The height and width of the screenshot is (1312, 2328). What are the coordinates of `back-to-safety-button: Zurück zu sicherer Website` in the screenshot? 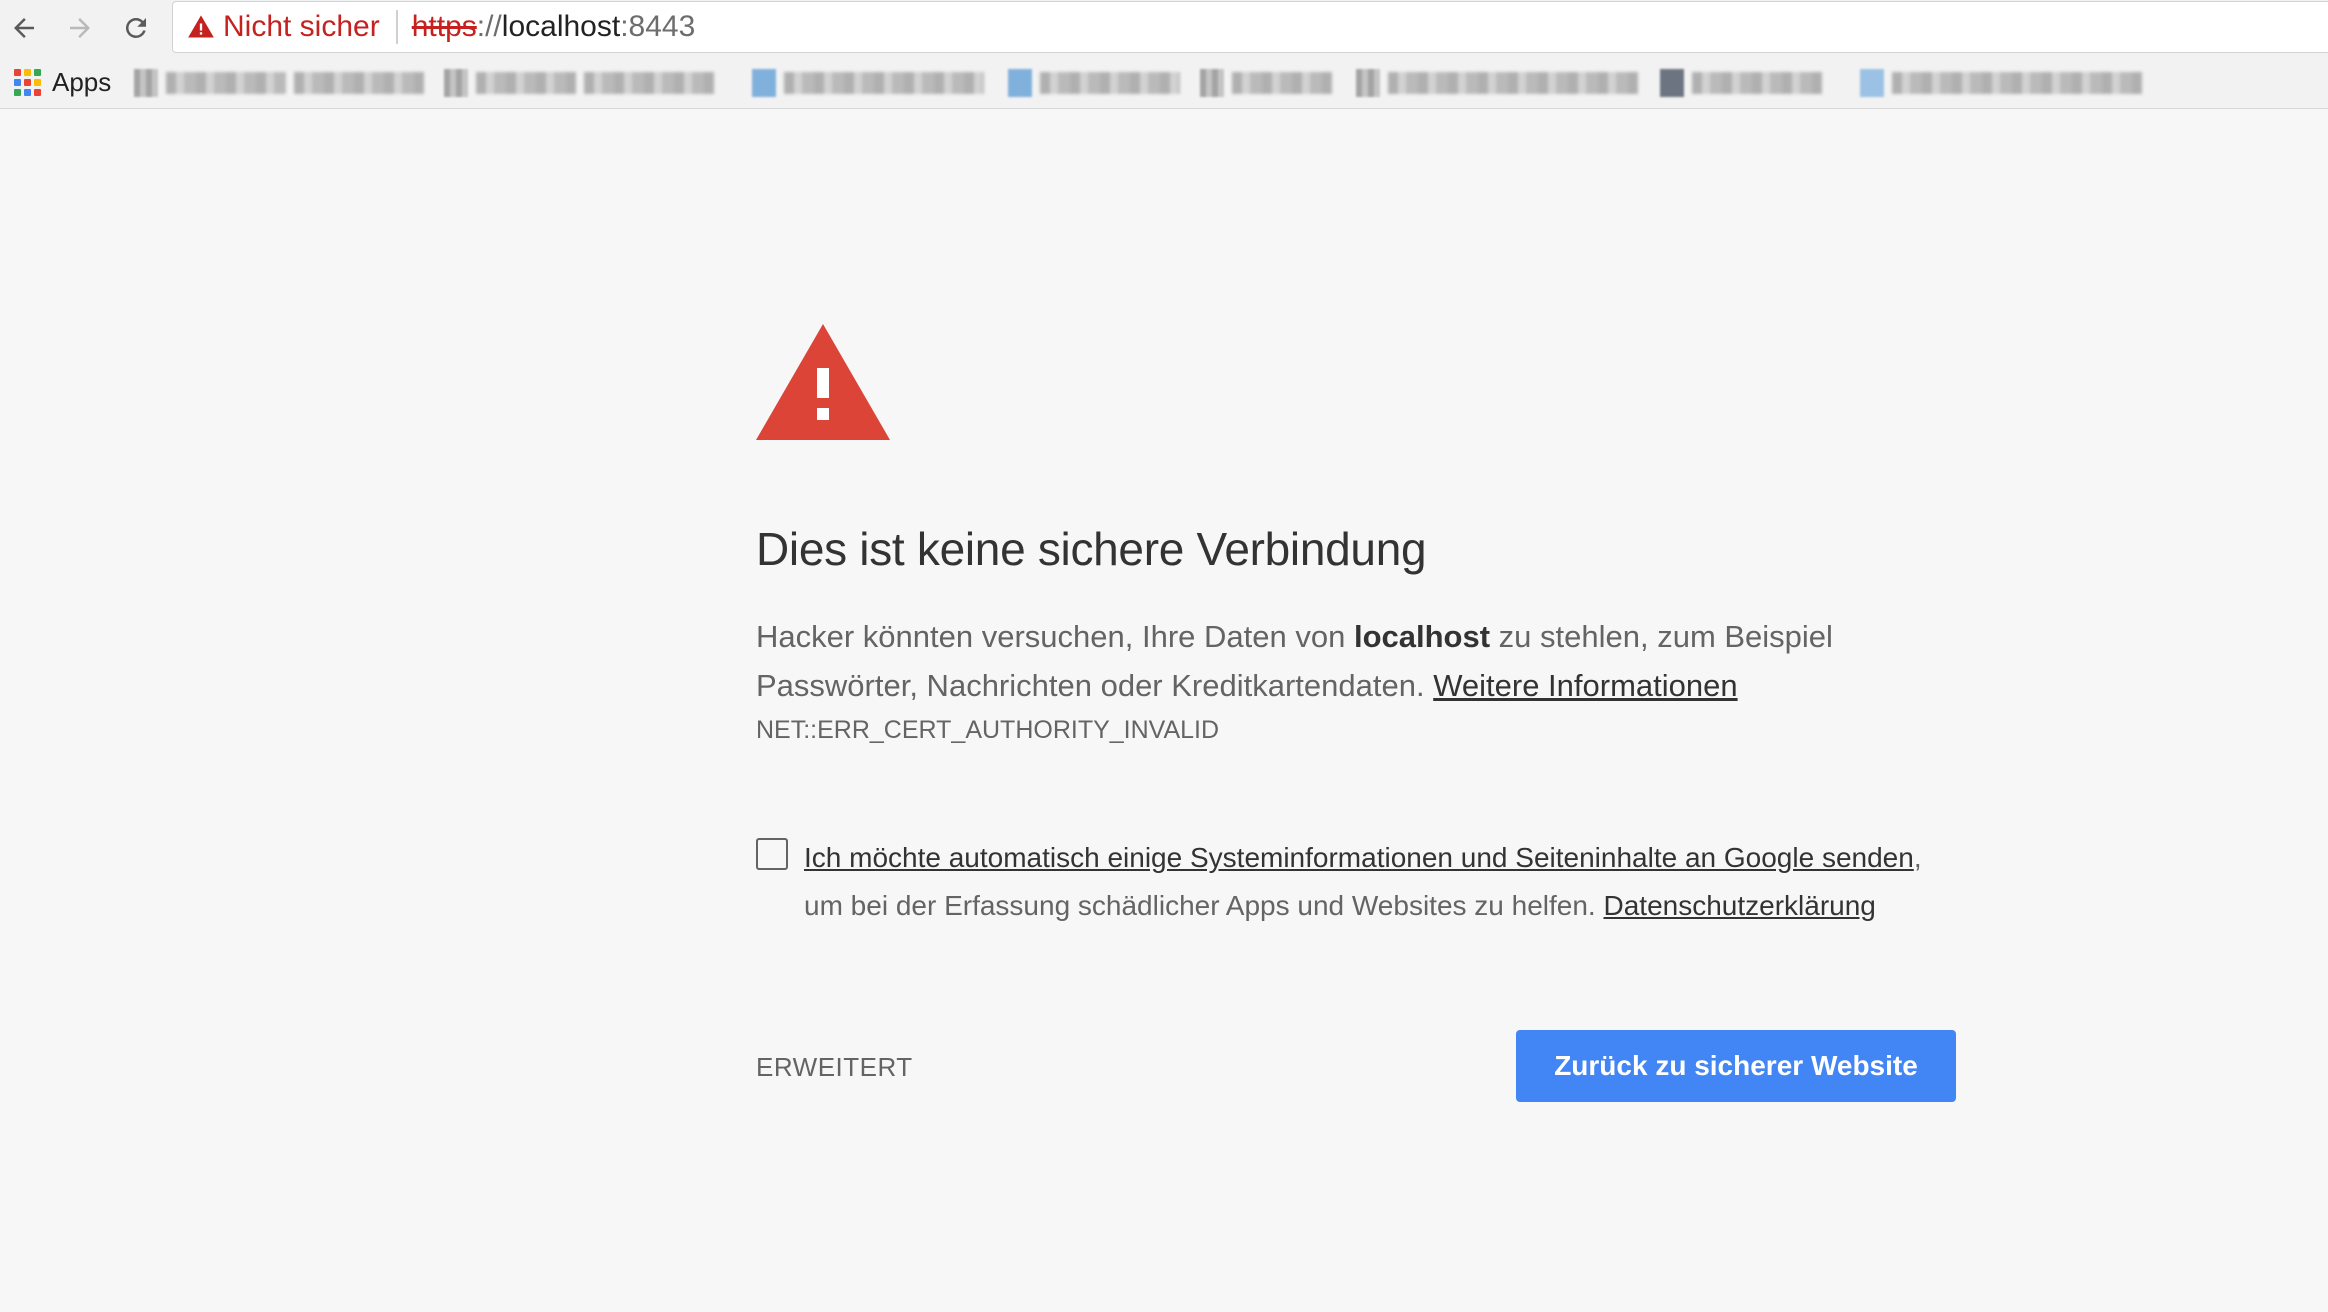 It's located at (1736, 1066).